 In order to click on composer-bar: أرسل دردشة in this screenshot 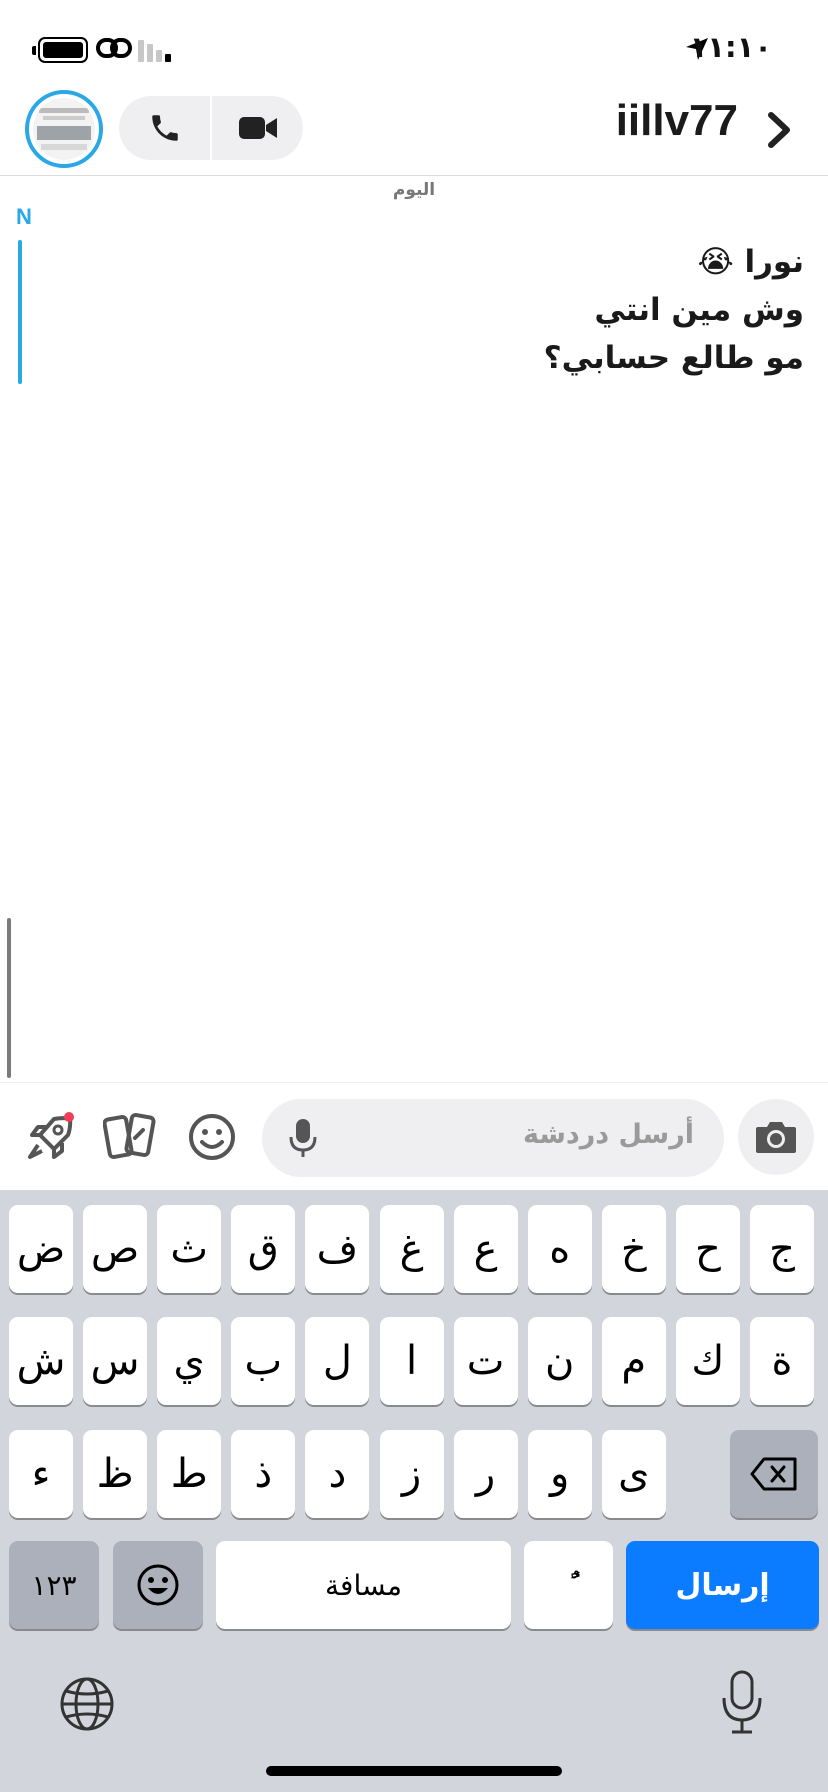, I will do `click(414, 1136)`.